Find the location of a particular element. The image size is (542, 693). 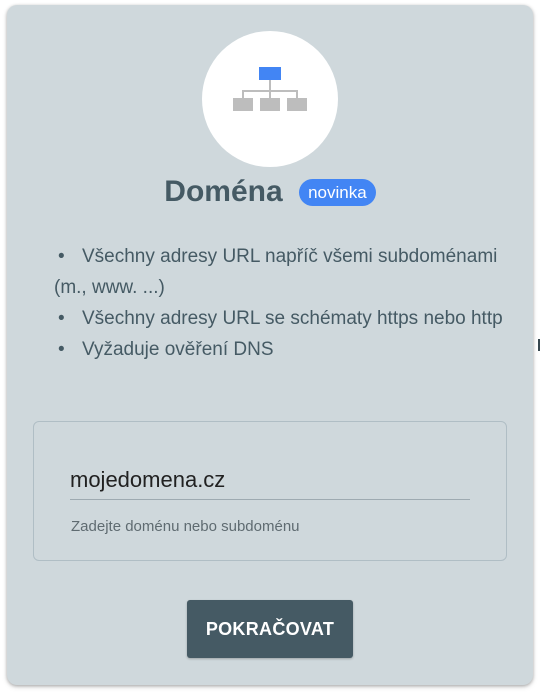

icon-circle is located at coordinates (270, 99).